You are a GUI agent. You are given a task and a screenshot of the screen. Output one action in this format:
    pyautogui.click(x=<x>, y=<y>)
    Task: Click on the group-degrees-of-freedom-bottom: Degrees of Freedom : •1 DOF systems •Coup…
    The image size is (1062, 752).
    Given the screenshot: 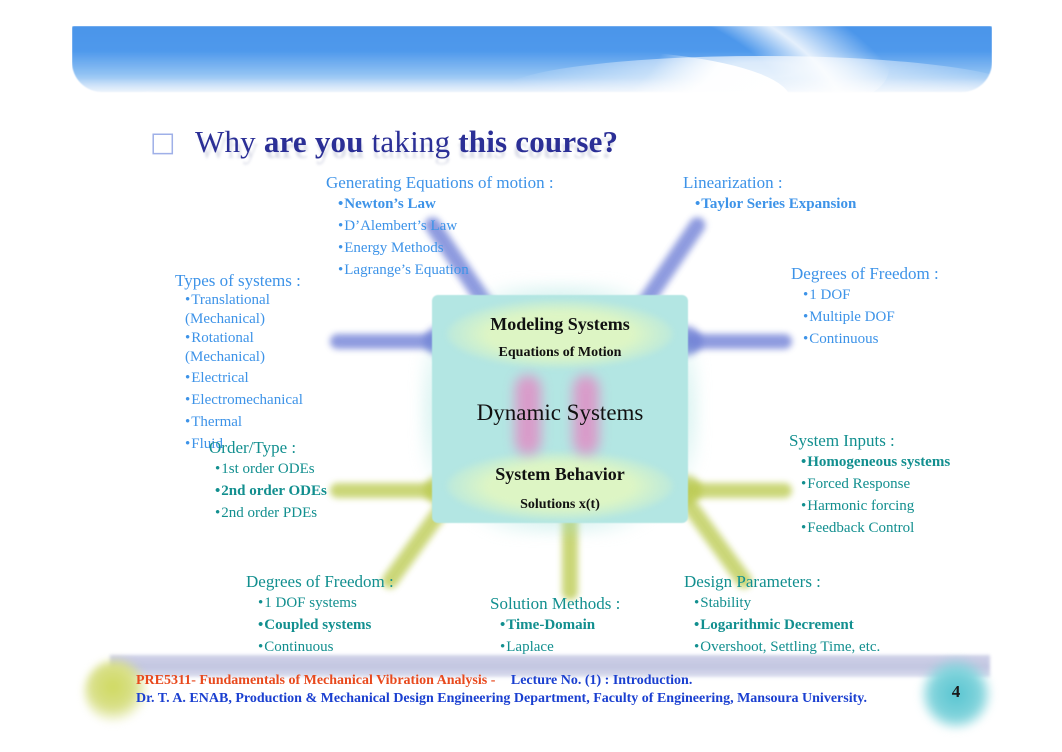 What is the action you would take?
    pyautogui.click(x=320, y=615)
    